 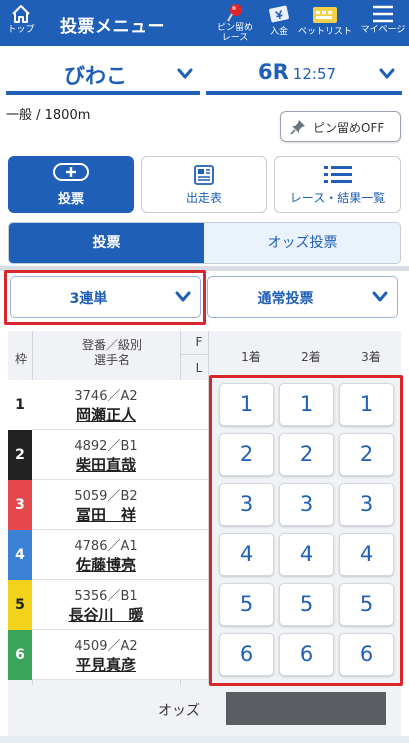 I want to click on row-divider, so click(x=120, y=679).